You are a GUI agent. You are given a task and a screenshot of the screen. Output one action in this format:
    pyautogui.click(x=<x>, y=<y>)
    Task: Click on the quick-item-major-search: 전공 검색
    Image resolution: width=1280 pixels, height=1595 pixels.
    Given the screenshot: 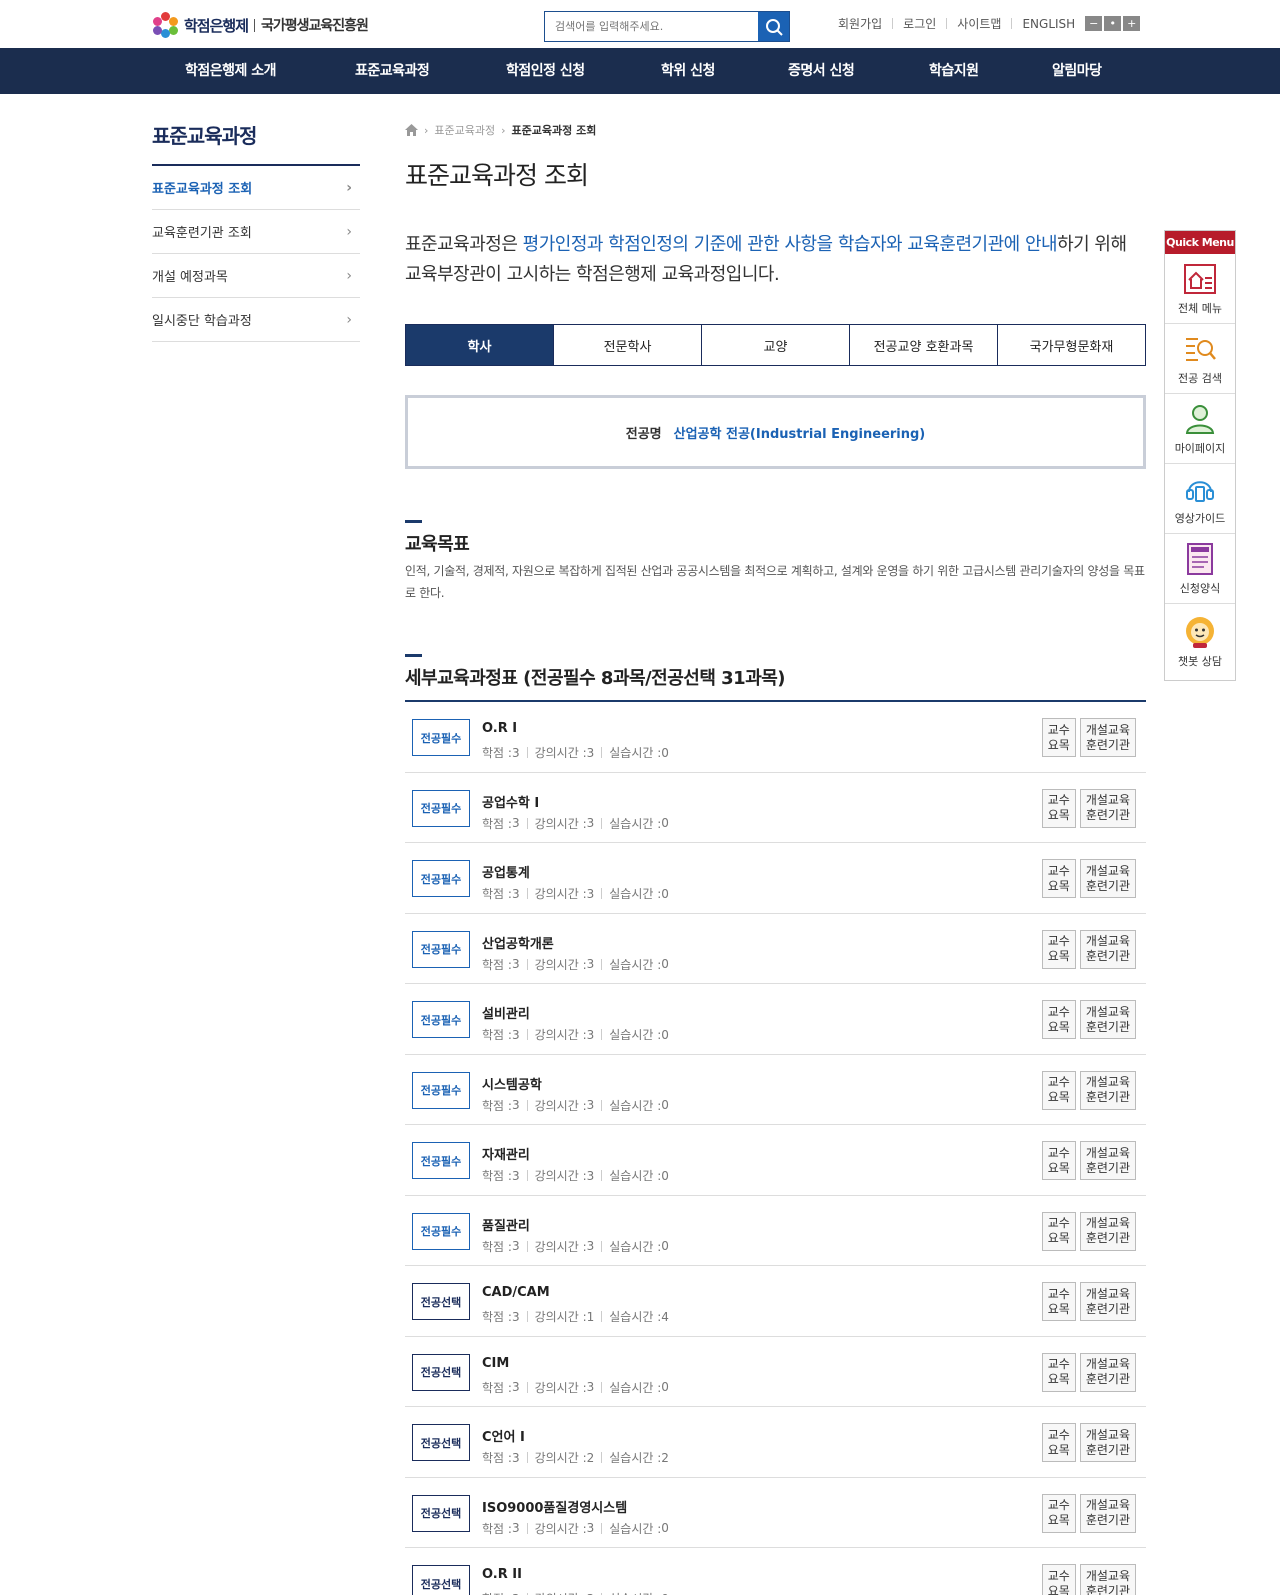 What is the action you would take?
    pyautogui.click(x=1200, y=359)
    